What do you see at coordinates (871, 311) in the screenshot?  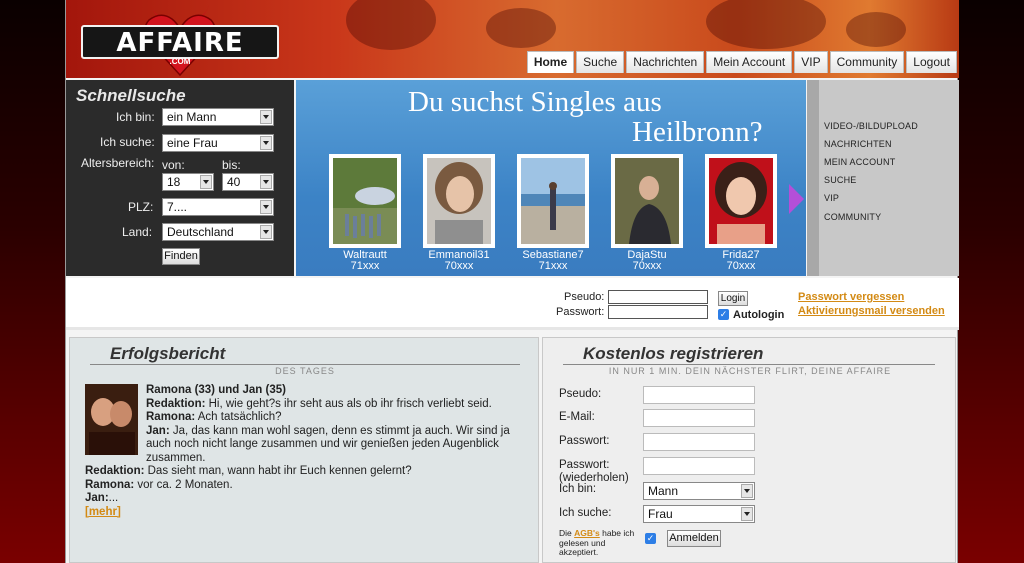 I see `activation-mail-link: Aktivierungsmail versenden` at bounding box center [871, 311].